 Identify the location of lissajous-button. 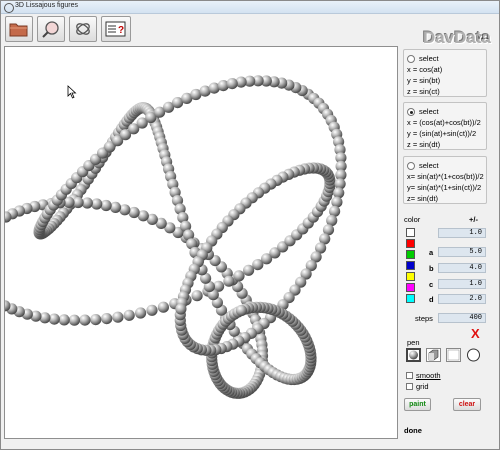
(83, 29).